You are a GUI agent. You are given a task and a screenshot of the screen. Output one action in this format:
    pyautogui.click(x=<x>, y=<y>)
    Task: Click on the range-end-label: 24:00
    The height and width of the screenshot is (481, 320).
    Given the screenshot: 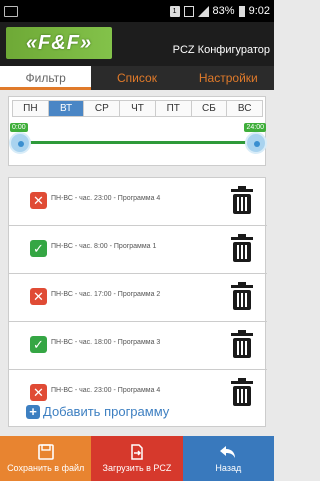 What is the action you would take?
    pyautogui.click(x=255, y=127)
    